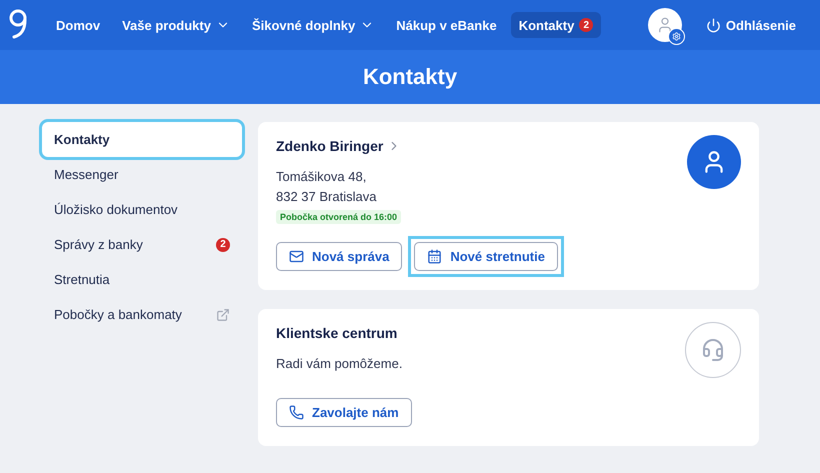 Image resolution: width=820 pixels, height=473 pixels. Describe the element at coordinates (410, 77) in the screenshot. I see `page-title: Kontakty` at that location.